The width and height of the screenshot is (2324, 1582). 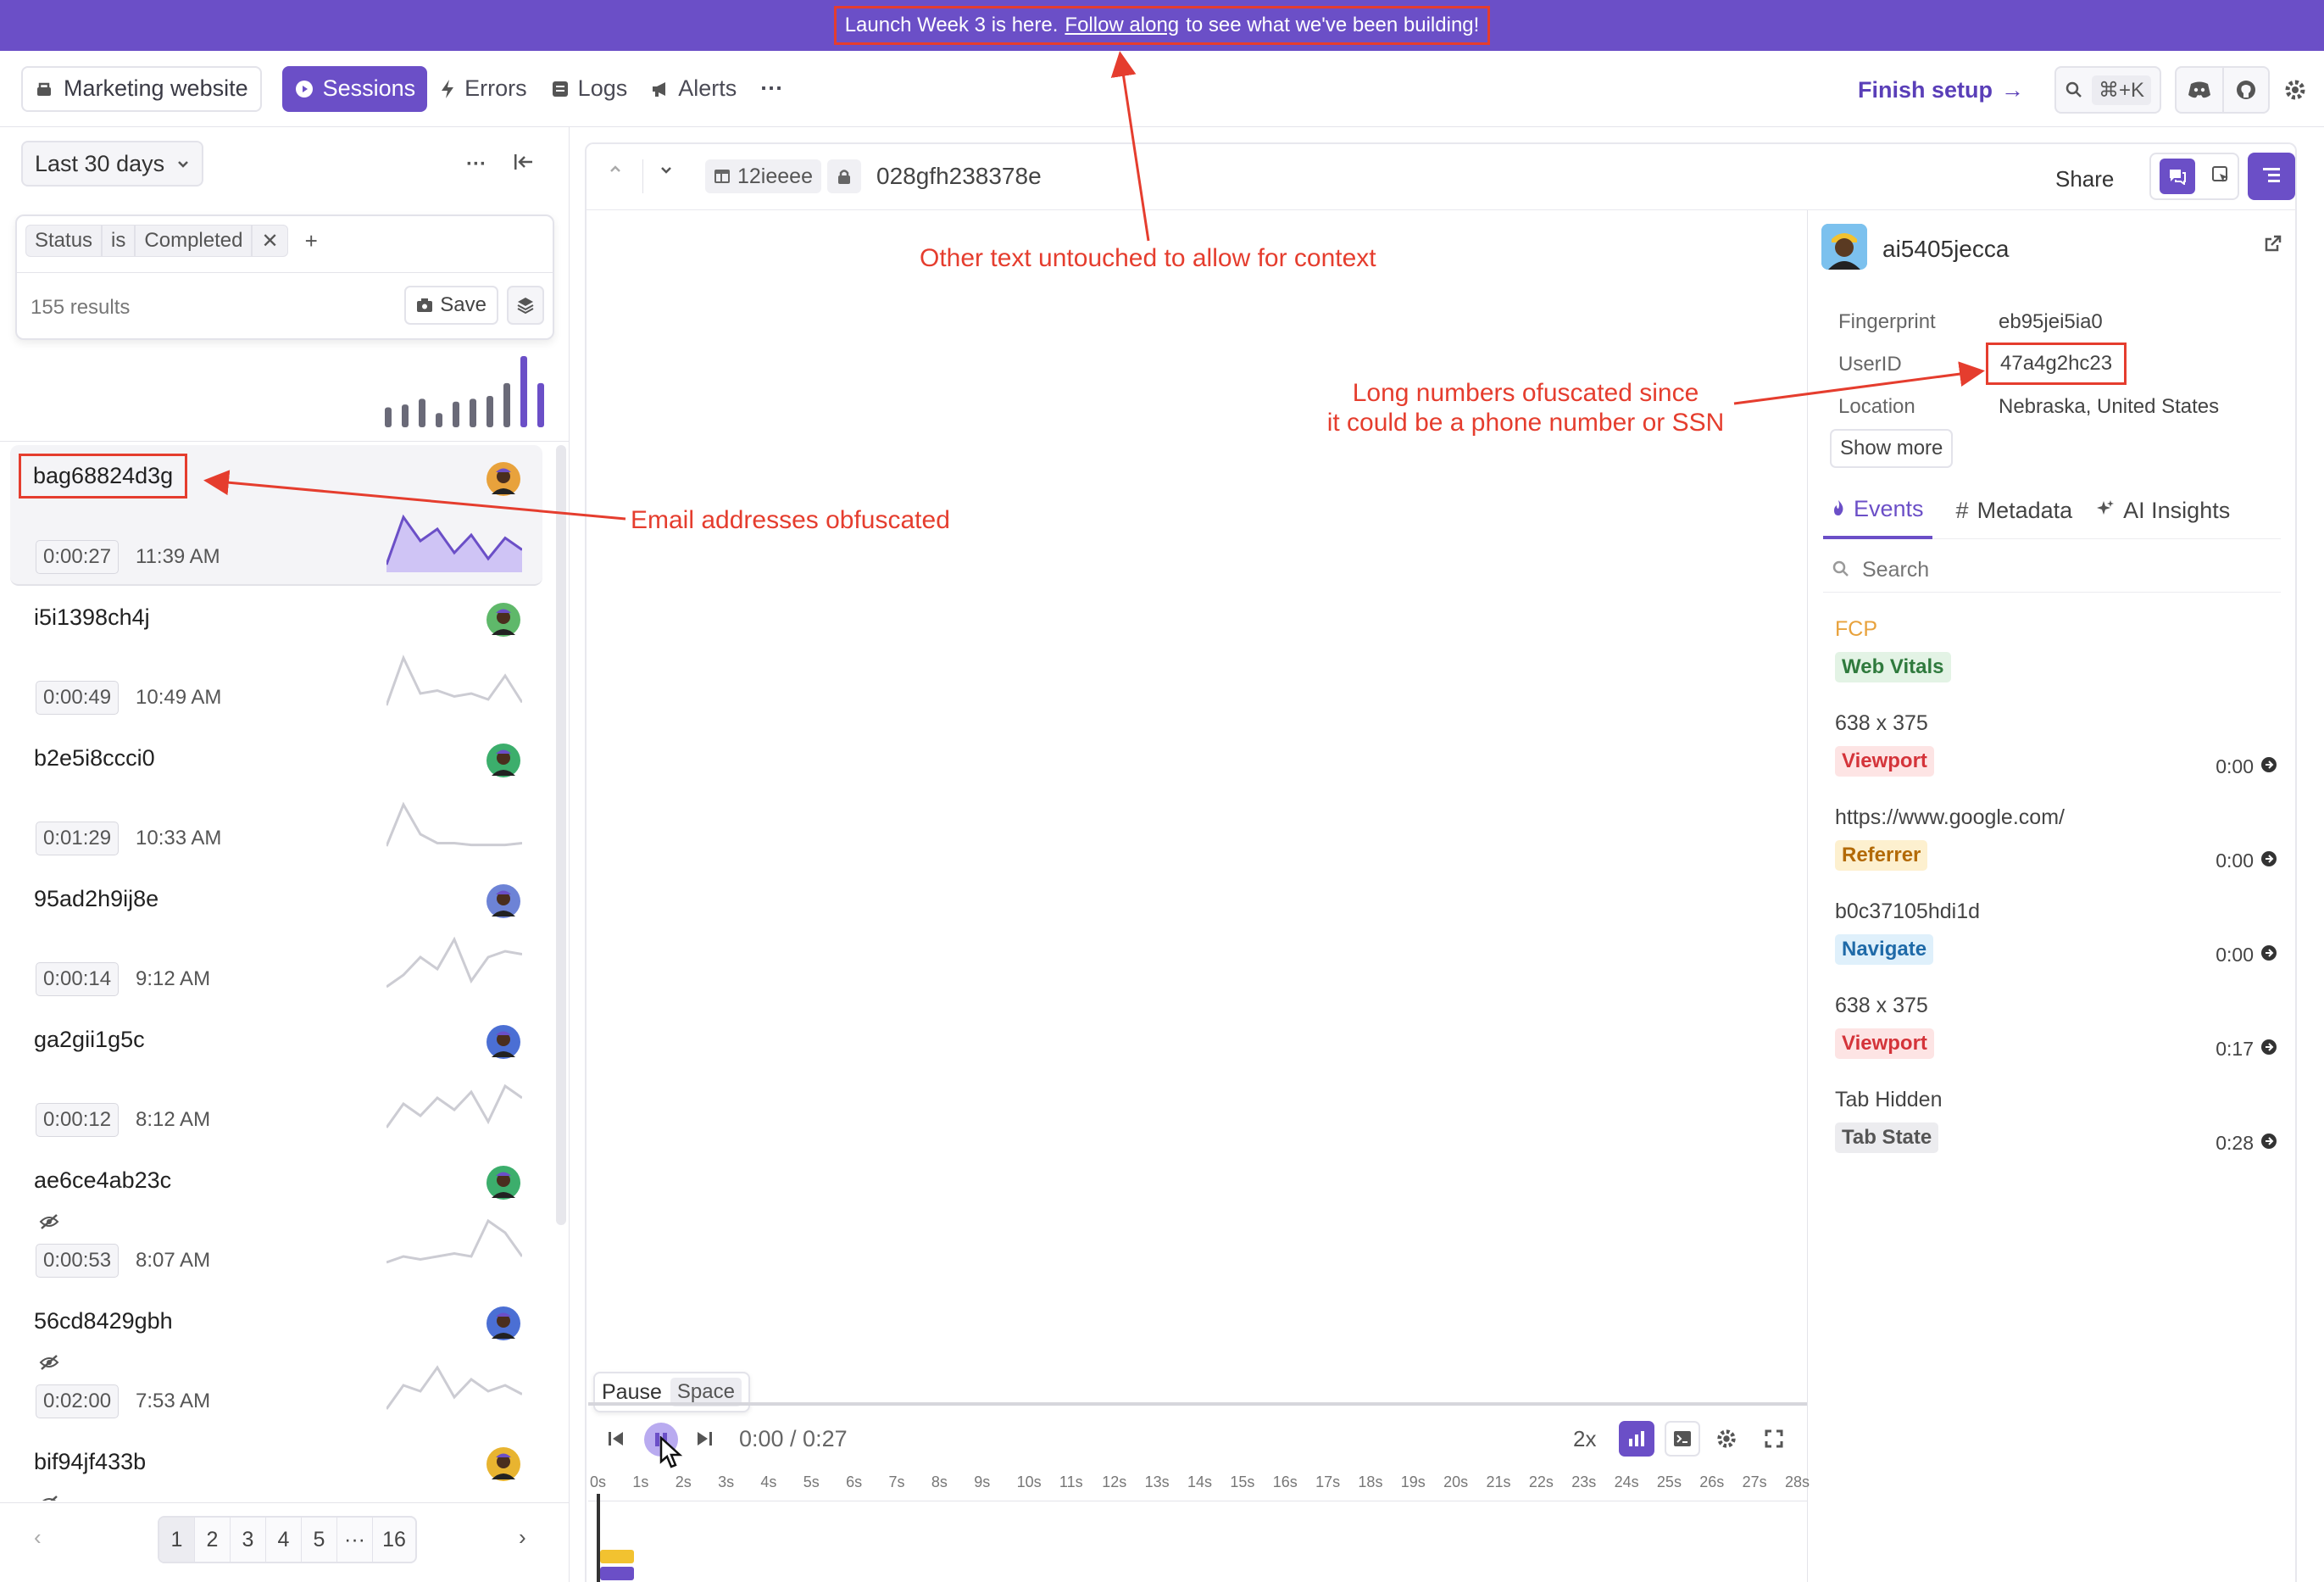 What do you see at coordinates (2060, 838) in the screenshot?
I see `event-item: https://www.google.com/Referrer 0:00` at bounding box center [2060, 838].